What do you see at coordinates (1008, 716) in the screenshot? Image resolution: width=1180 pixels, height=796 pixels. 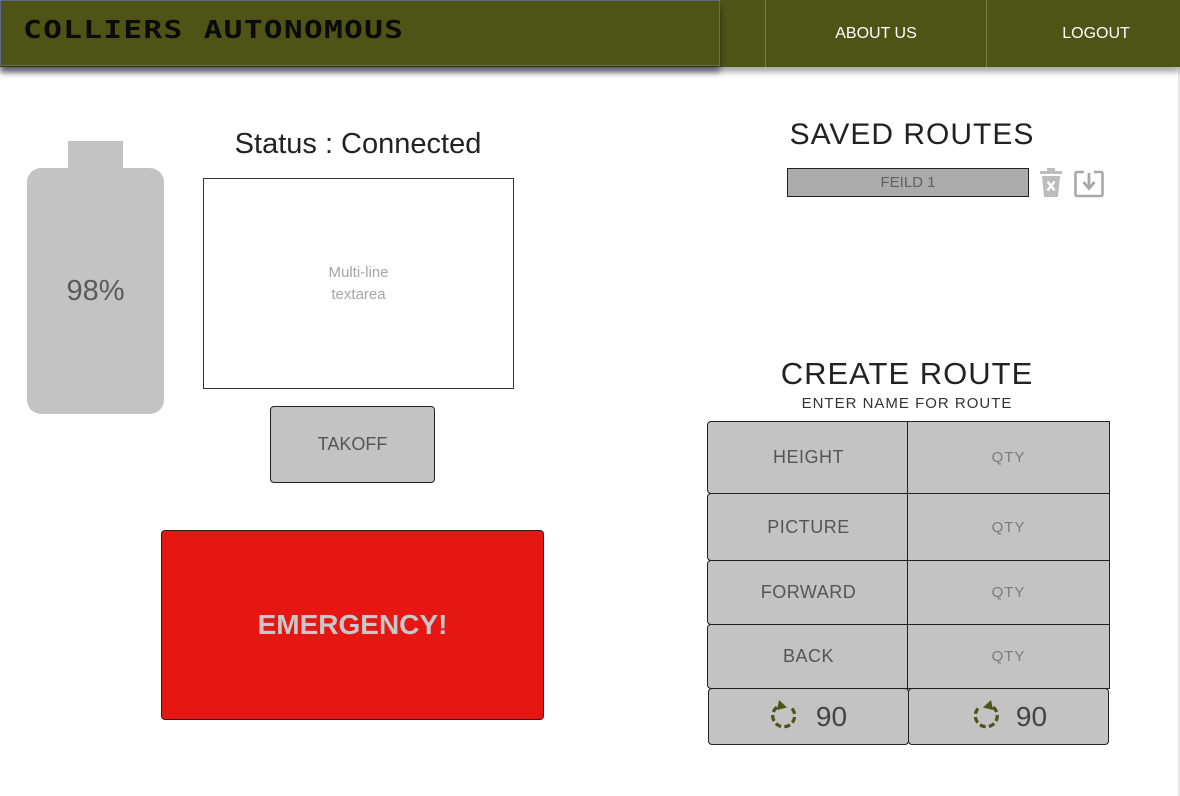 I see `rotate-counterclockwise-button: 90` at bounding box center [1008, 716].